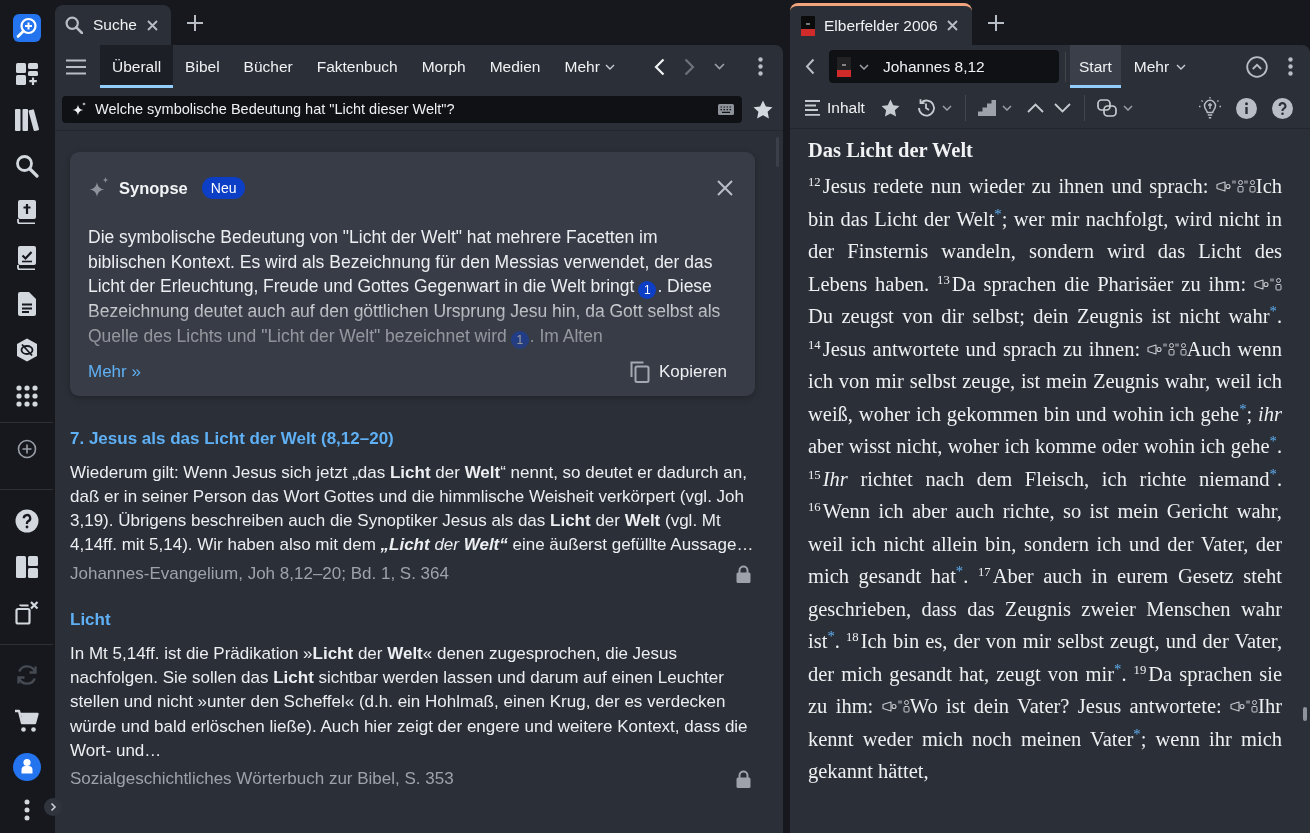 The height and width of the screenshot is (833, 1310). What do you see at coordinates (79, 109) in the screenshot?
I see `sparkle-icon` at bounding box center [79, 109].